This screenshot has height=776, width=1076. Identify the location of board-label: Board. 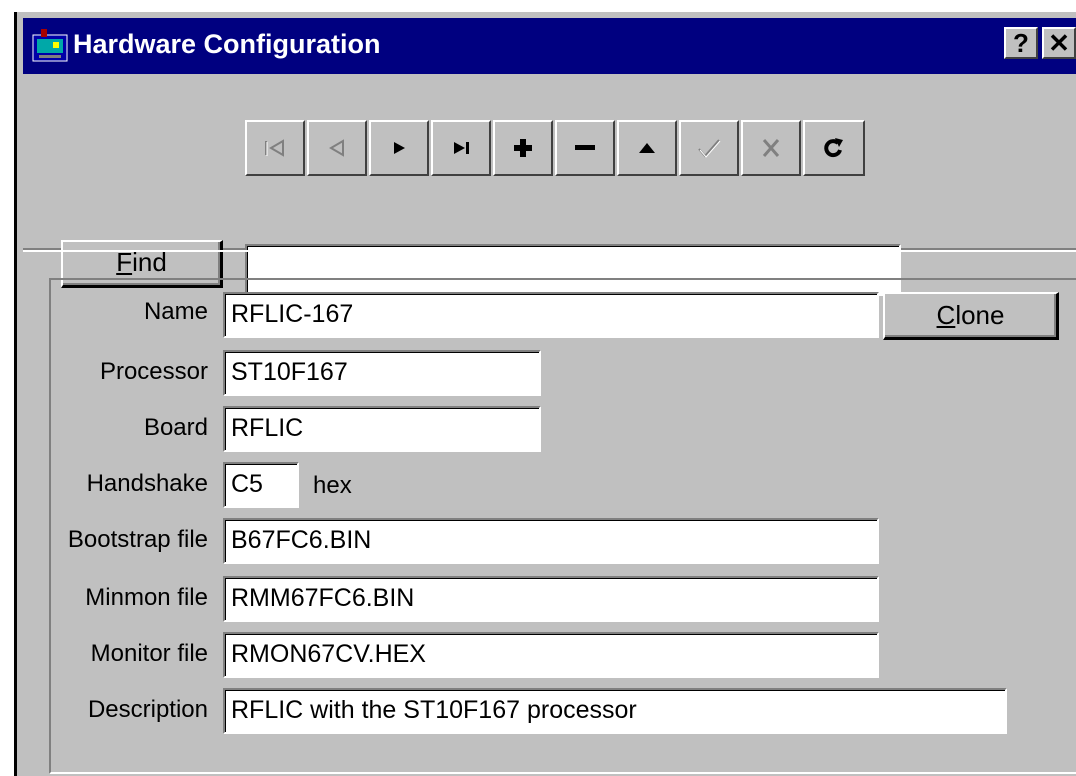
(175, 427).